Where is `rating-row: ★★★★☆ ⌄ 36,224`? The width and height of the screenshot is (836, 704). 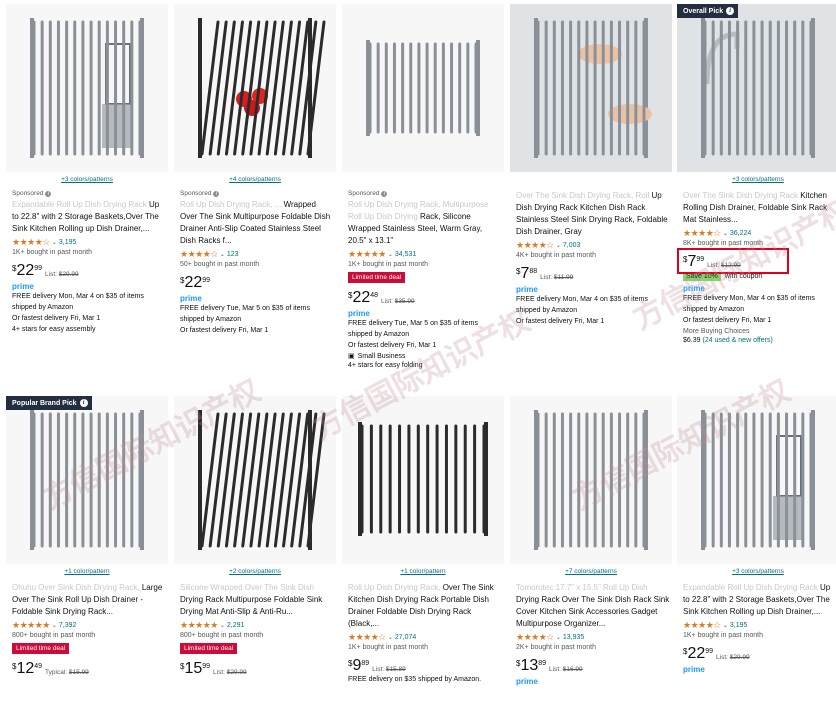 rating-row: ★★★★☆ ⌄ 36,224 is located at coordinates (759, 233).